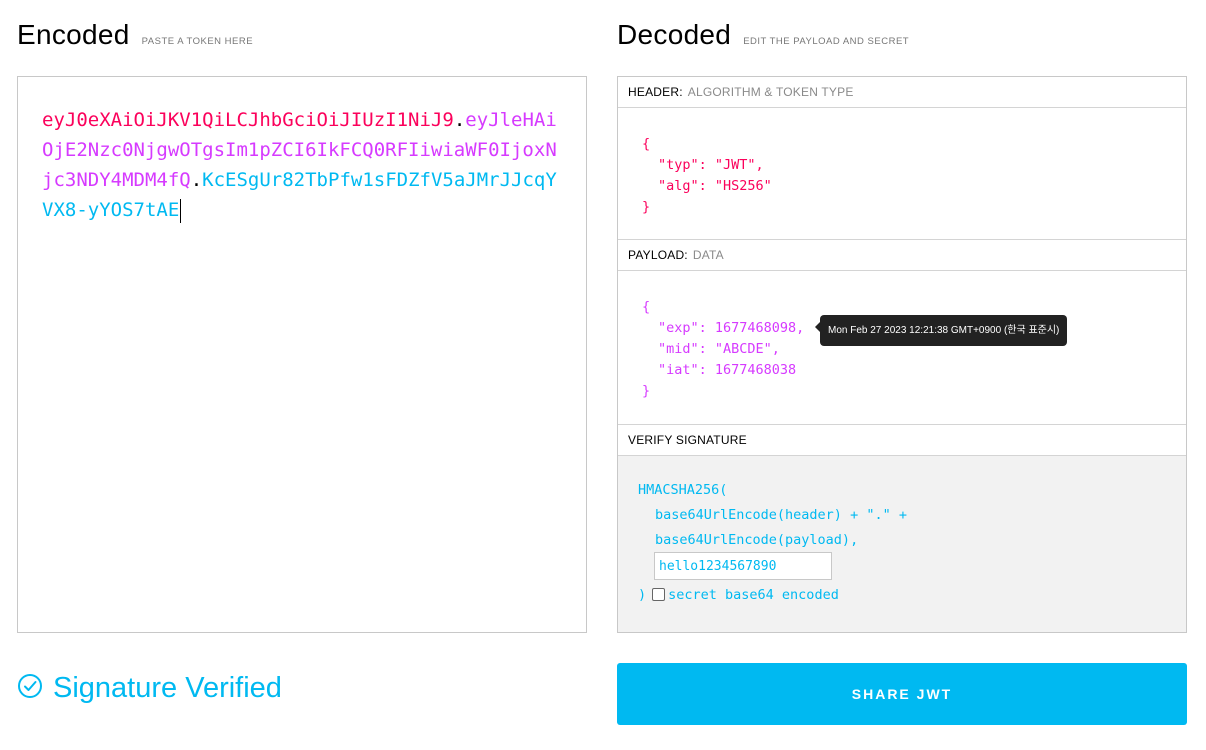 This screenshot has width=1206, height=750. I want to click on json-line: "alg": "HS256", so click(715, 186).